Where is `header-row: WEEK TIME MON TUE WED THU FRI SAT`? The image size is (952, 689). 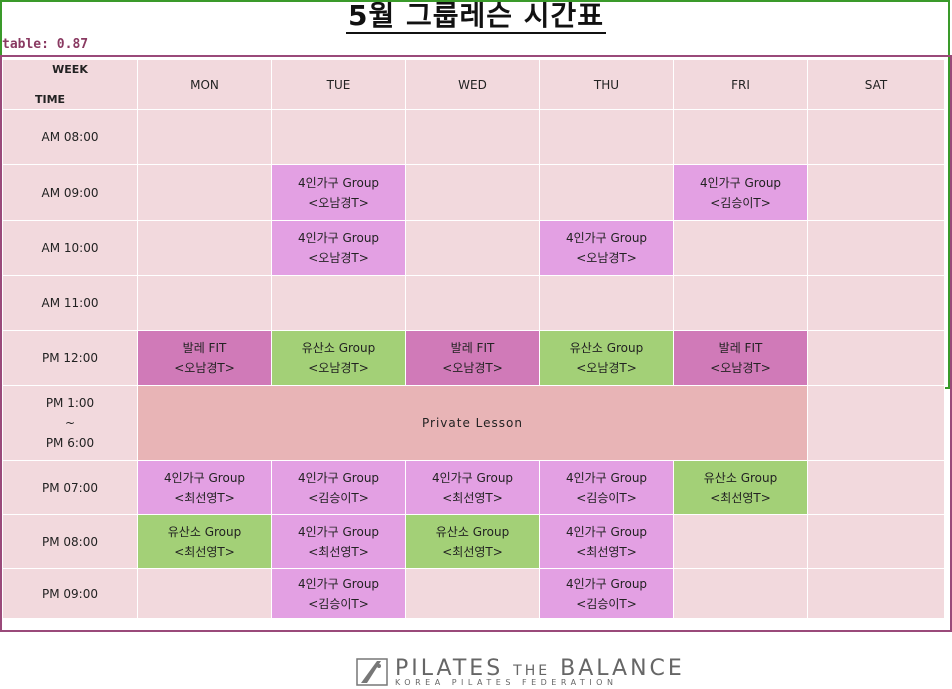
header-row: WEEK TIME MON TUE WED THU FRI SAT is located at coordinates (473, 84).